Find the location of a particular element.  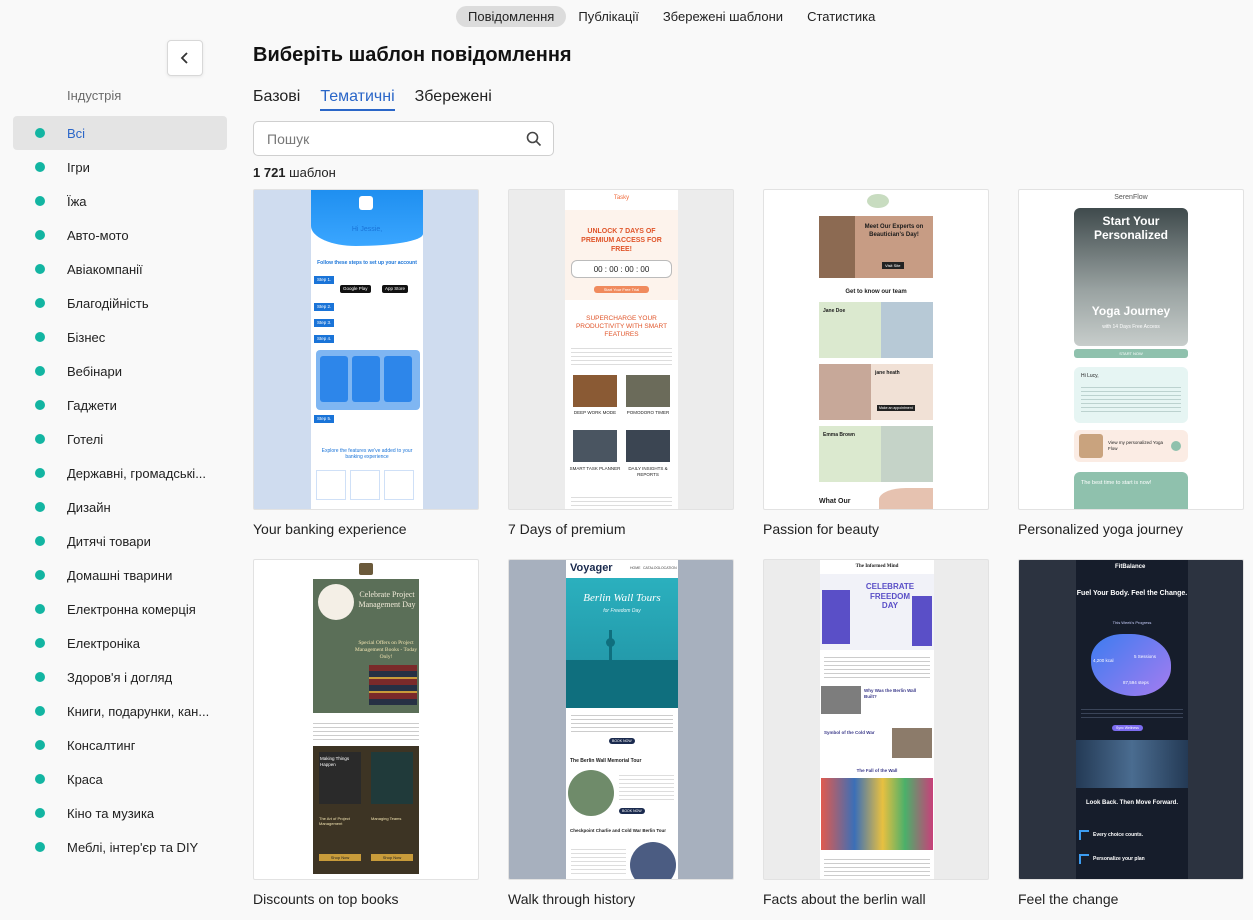

sidebar-item-pets: Домашні тварини is located at coordinates (120, 575).